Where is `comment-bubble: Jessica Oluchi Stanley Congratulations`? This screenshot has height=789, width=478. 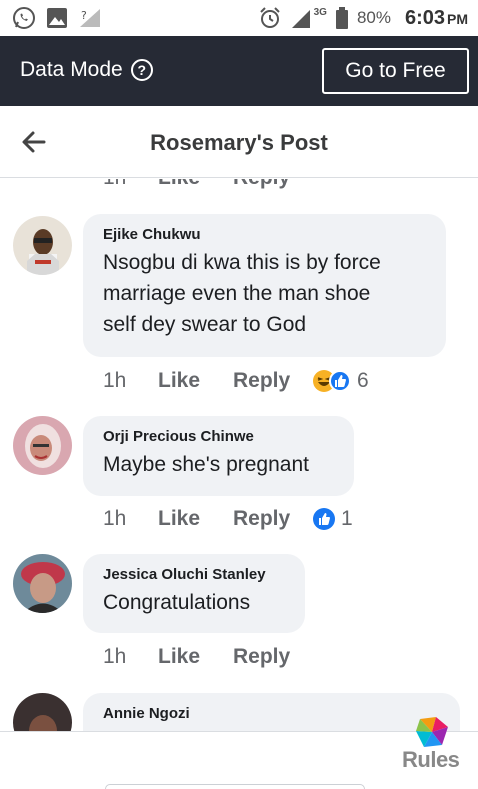
comment-bubble: Jessica Oluchi Stanley Congratulations is located at coordinates (194, 593).